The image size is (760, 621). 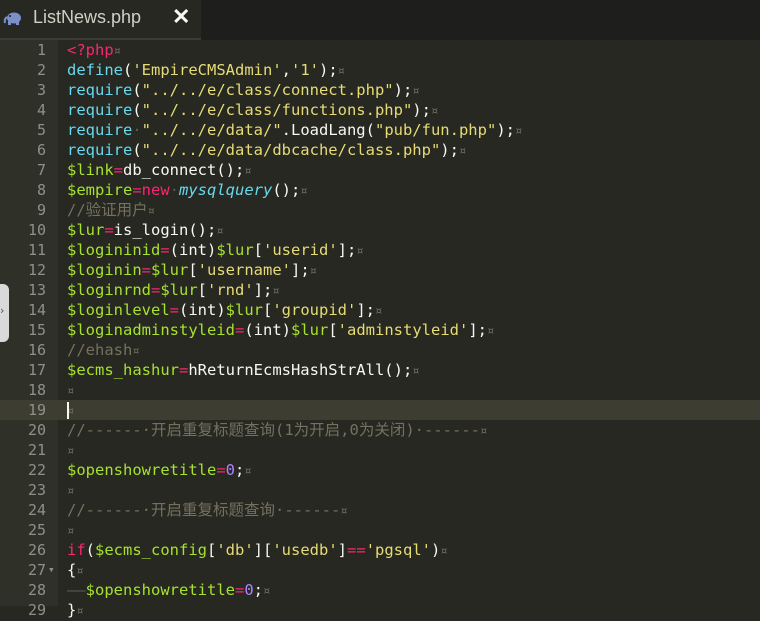 I want to click on tab-bar: ListNews.php ✕, so click(x=380, y=20).